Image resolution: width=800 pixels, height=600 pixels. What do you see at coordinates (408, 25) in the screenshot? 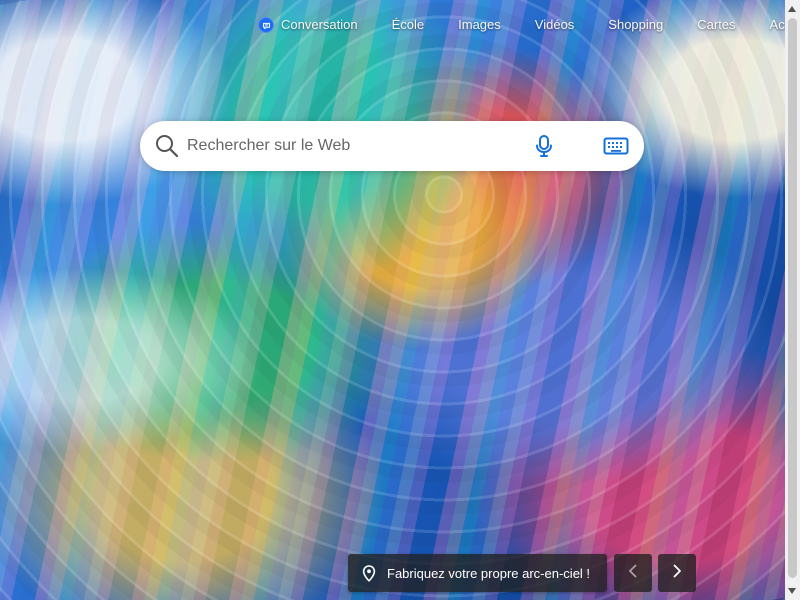
I see `nav-item-school: École` at bounding box center [408, 25].